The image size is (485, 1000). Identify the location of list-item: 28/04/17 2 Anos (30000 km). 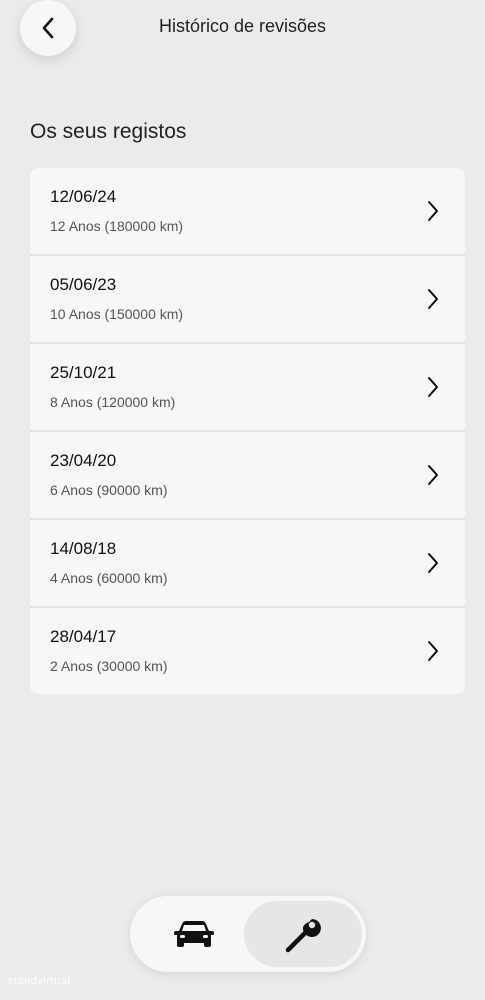
(247, 651).